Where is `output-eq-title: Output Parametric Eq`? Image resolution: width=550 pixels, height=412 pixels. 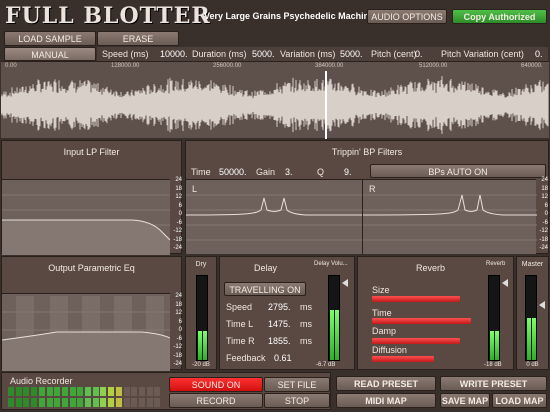
output-eq-title: Output Parametric Eq is located at coordinates (91, 268).